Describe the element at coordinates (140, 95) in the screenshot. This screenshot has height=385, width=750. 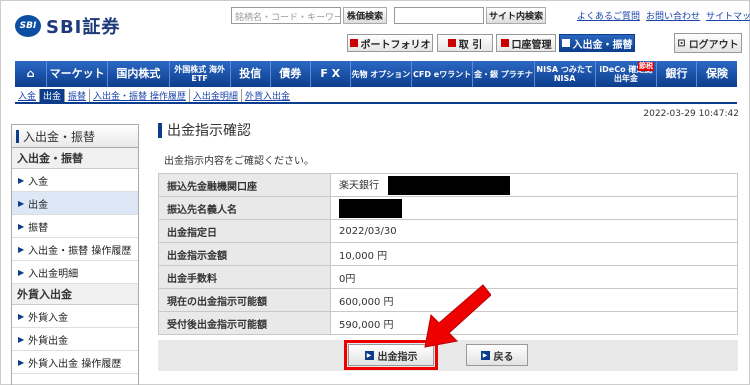
I see `subnav-history: 入出金・振替 操作履歴` at that location.